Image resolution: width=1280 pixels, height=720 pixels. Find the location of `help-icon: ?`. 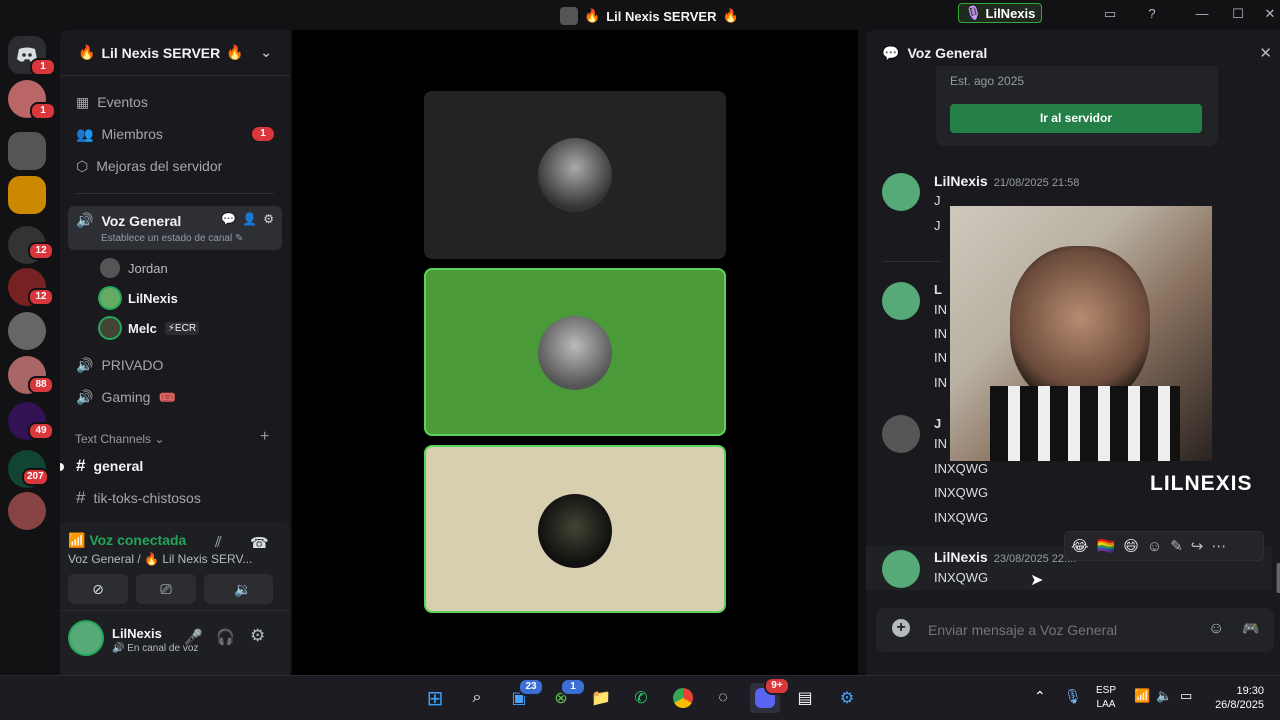

help-icon: ? is located at coordinates (1152, 15).